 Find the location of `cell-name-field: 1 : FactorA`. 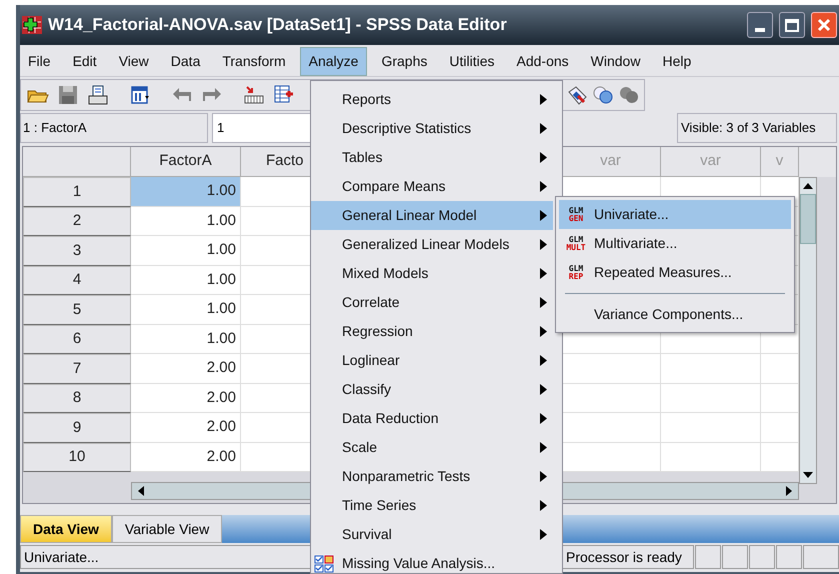

cell-name-field: 1 : FactorA is located at coordinates (114, 128).